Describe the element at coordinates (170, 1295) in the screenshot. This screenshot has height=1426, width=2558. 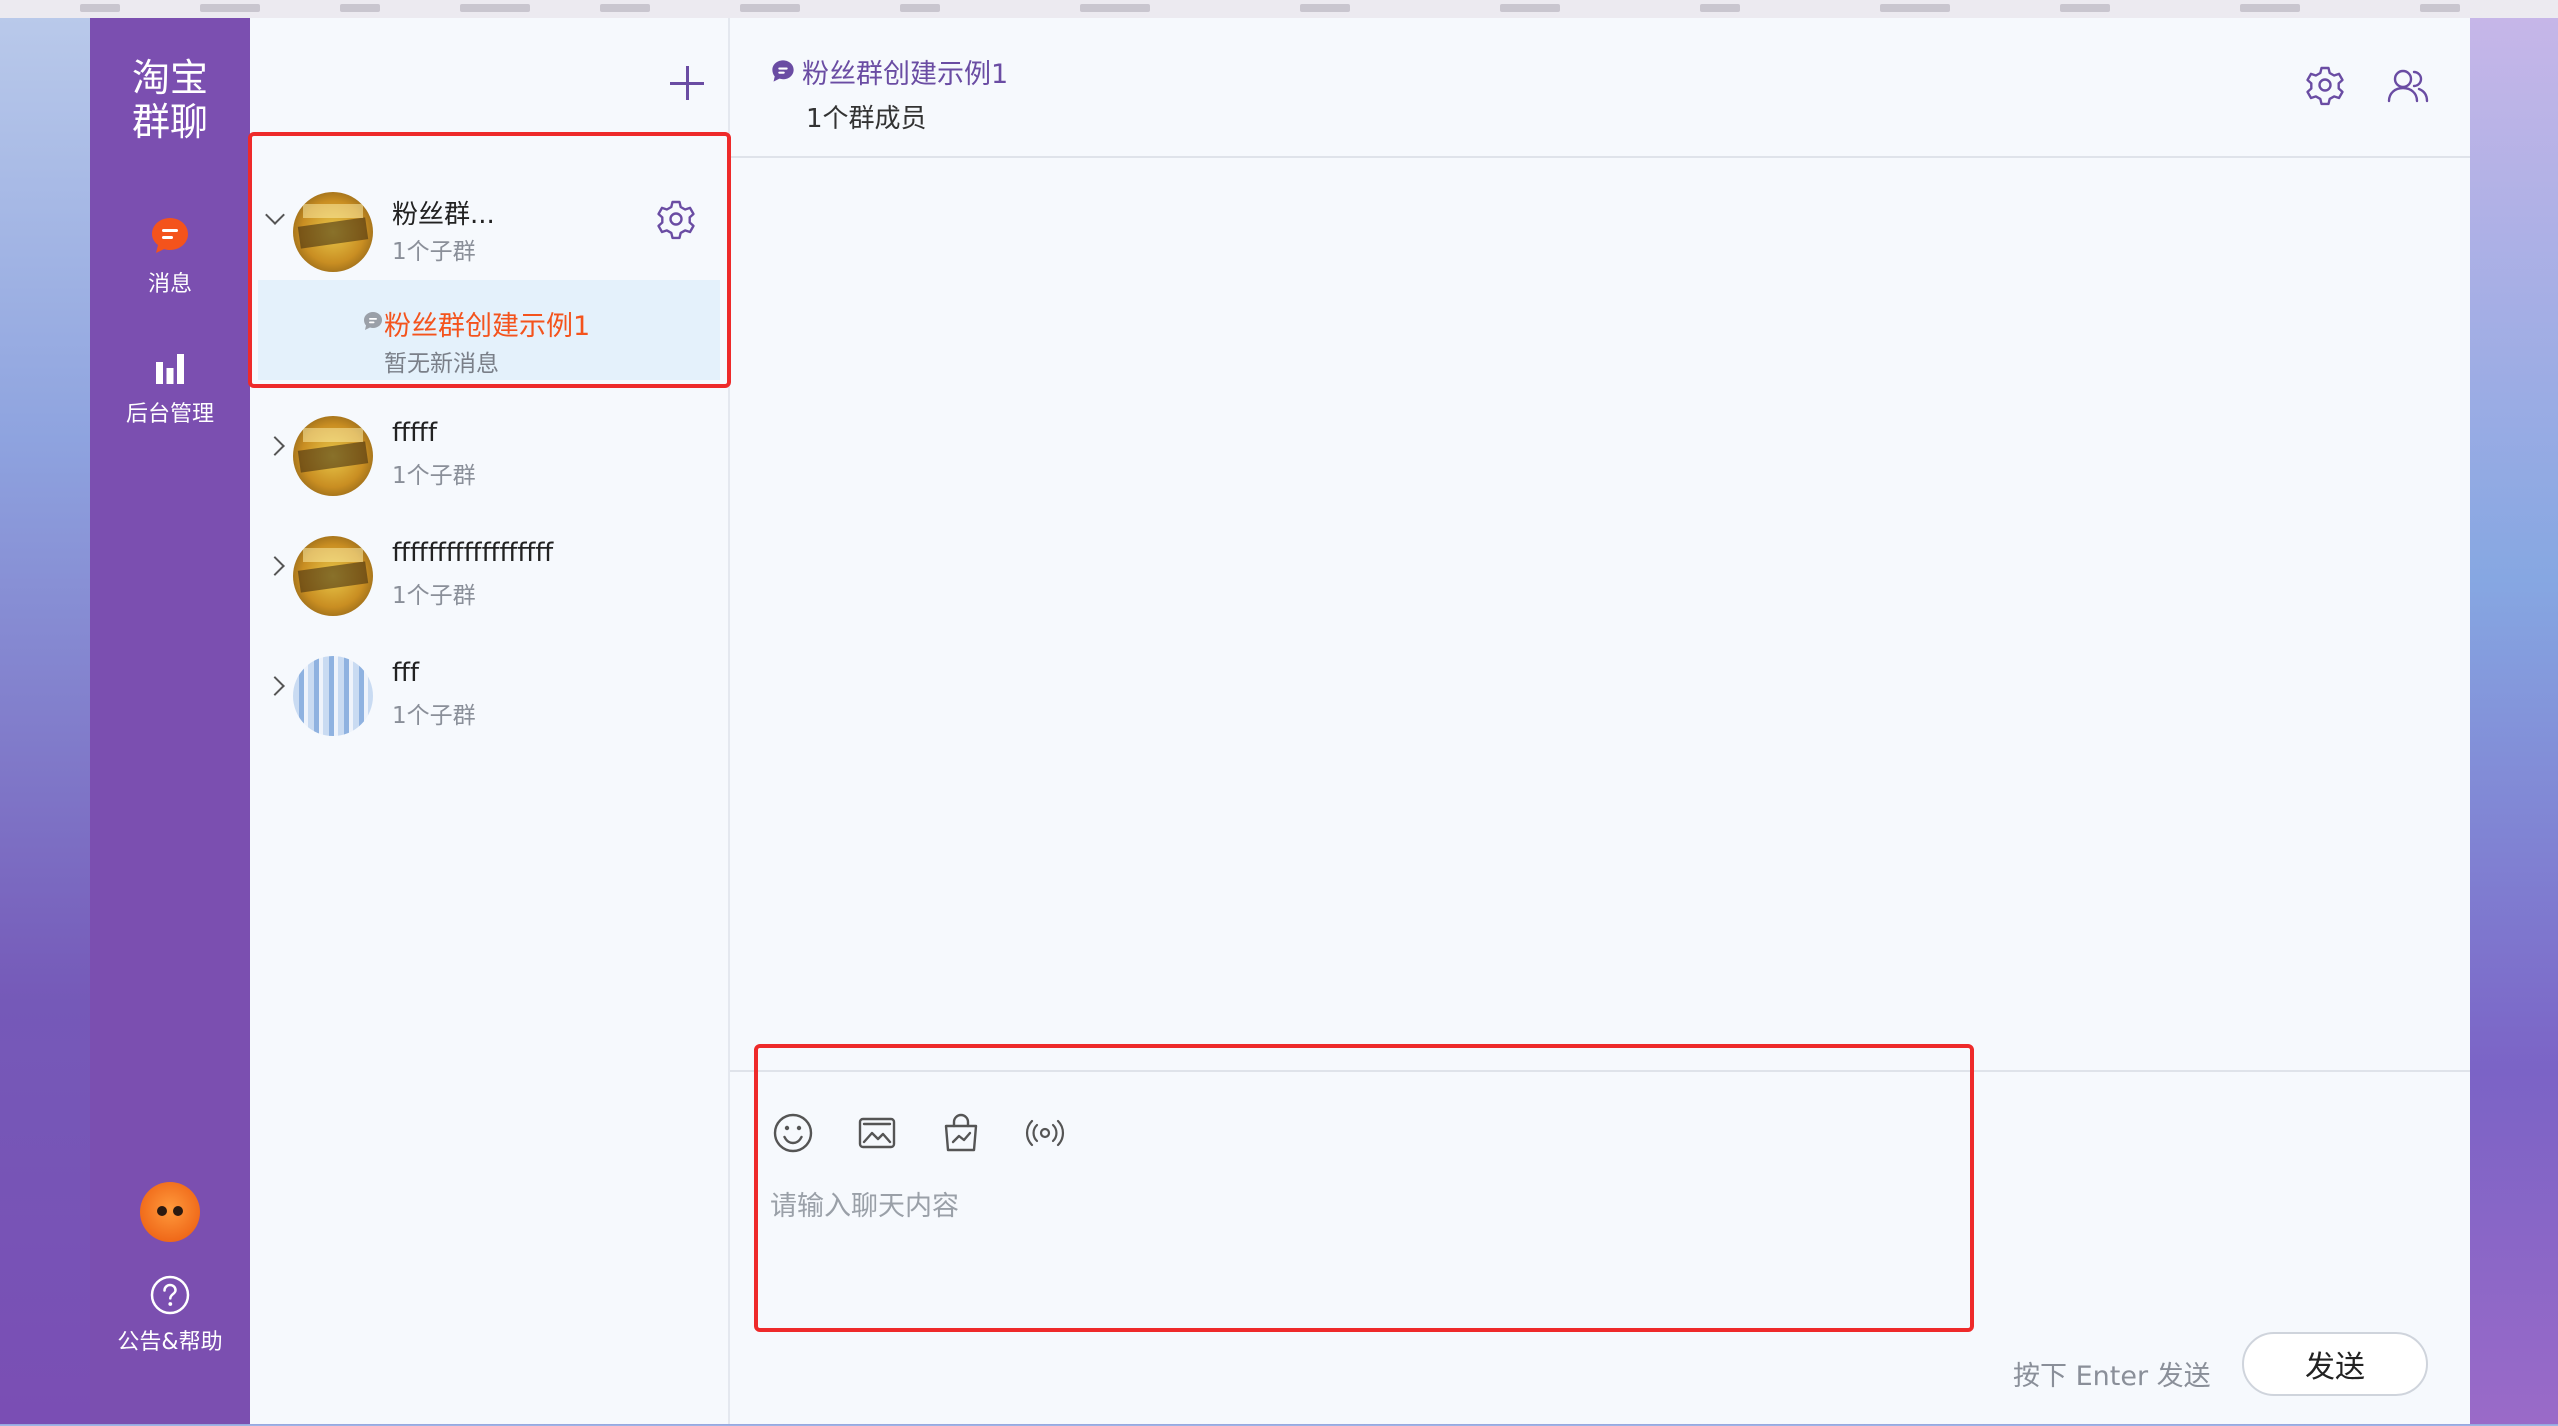
I see `help-icon` at that location.